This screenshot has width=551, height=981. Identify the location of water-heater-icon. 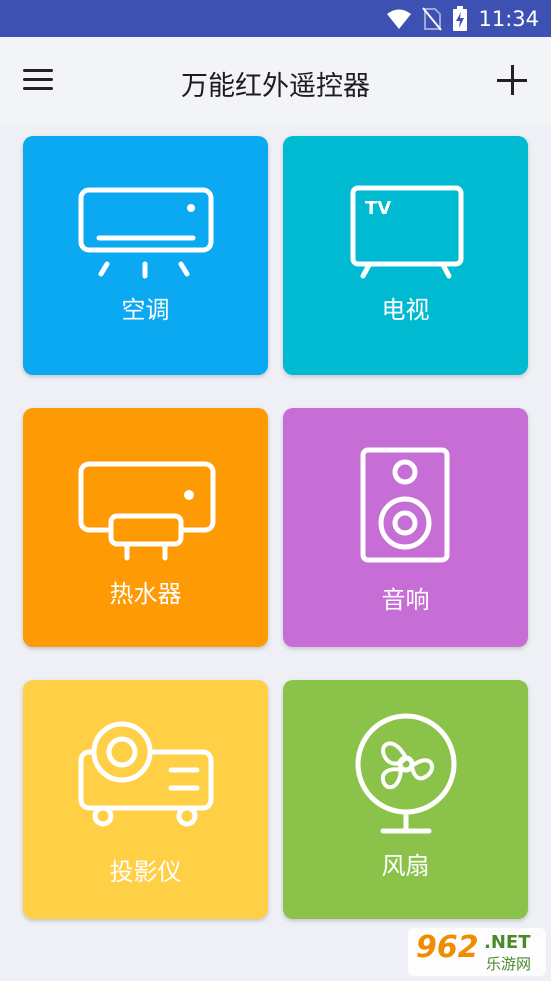
(147, 511).